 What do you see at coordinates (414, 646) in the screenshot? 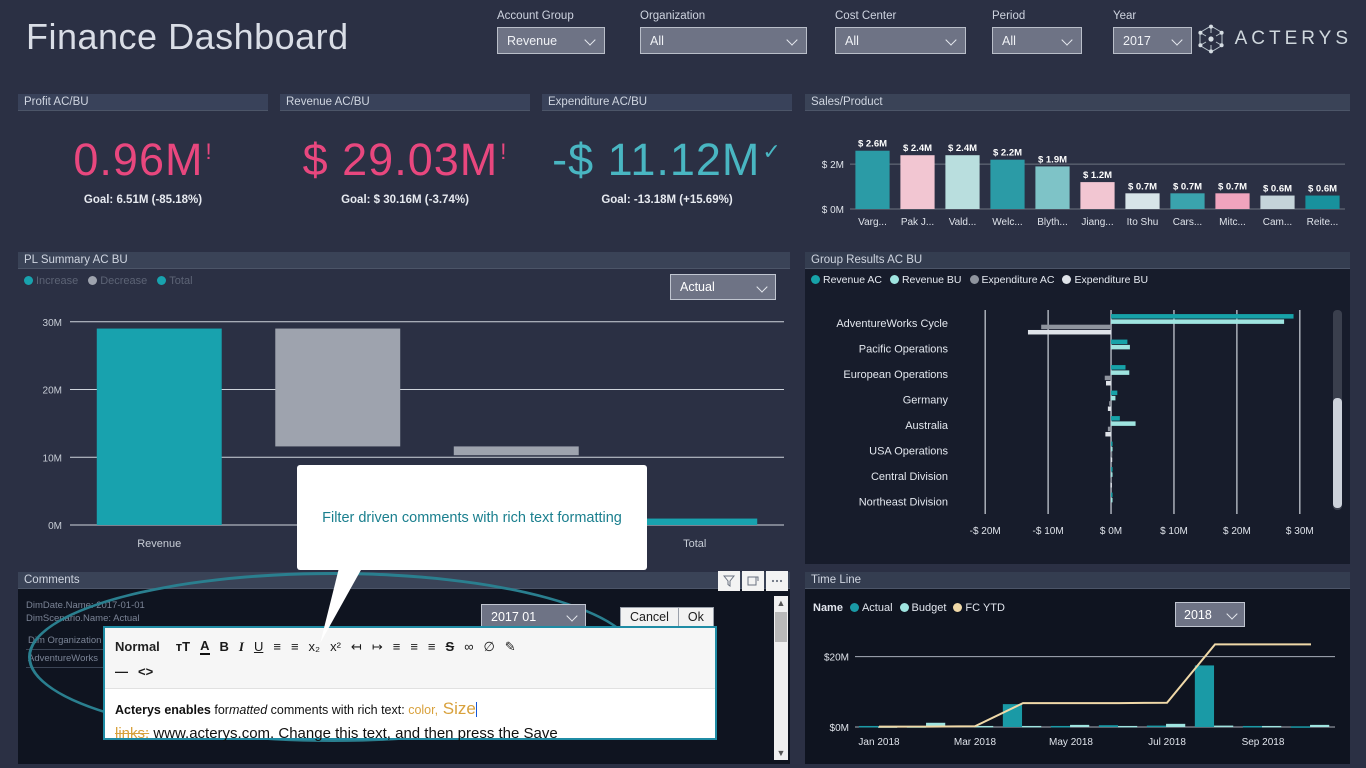
I see `align-center-icon: ≡` at bounding box center [414, 646].